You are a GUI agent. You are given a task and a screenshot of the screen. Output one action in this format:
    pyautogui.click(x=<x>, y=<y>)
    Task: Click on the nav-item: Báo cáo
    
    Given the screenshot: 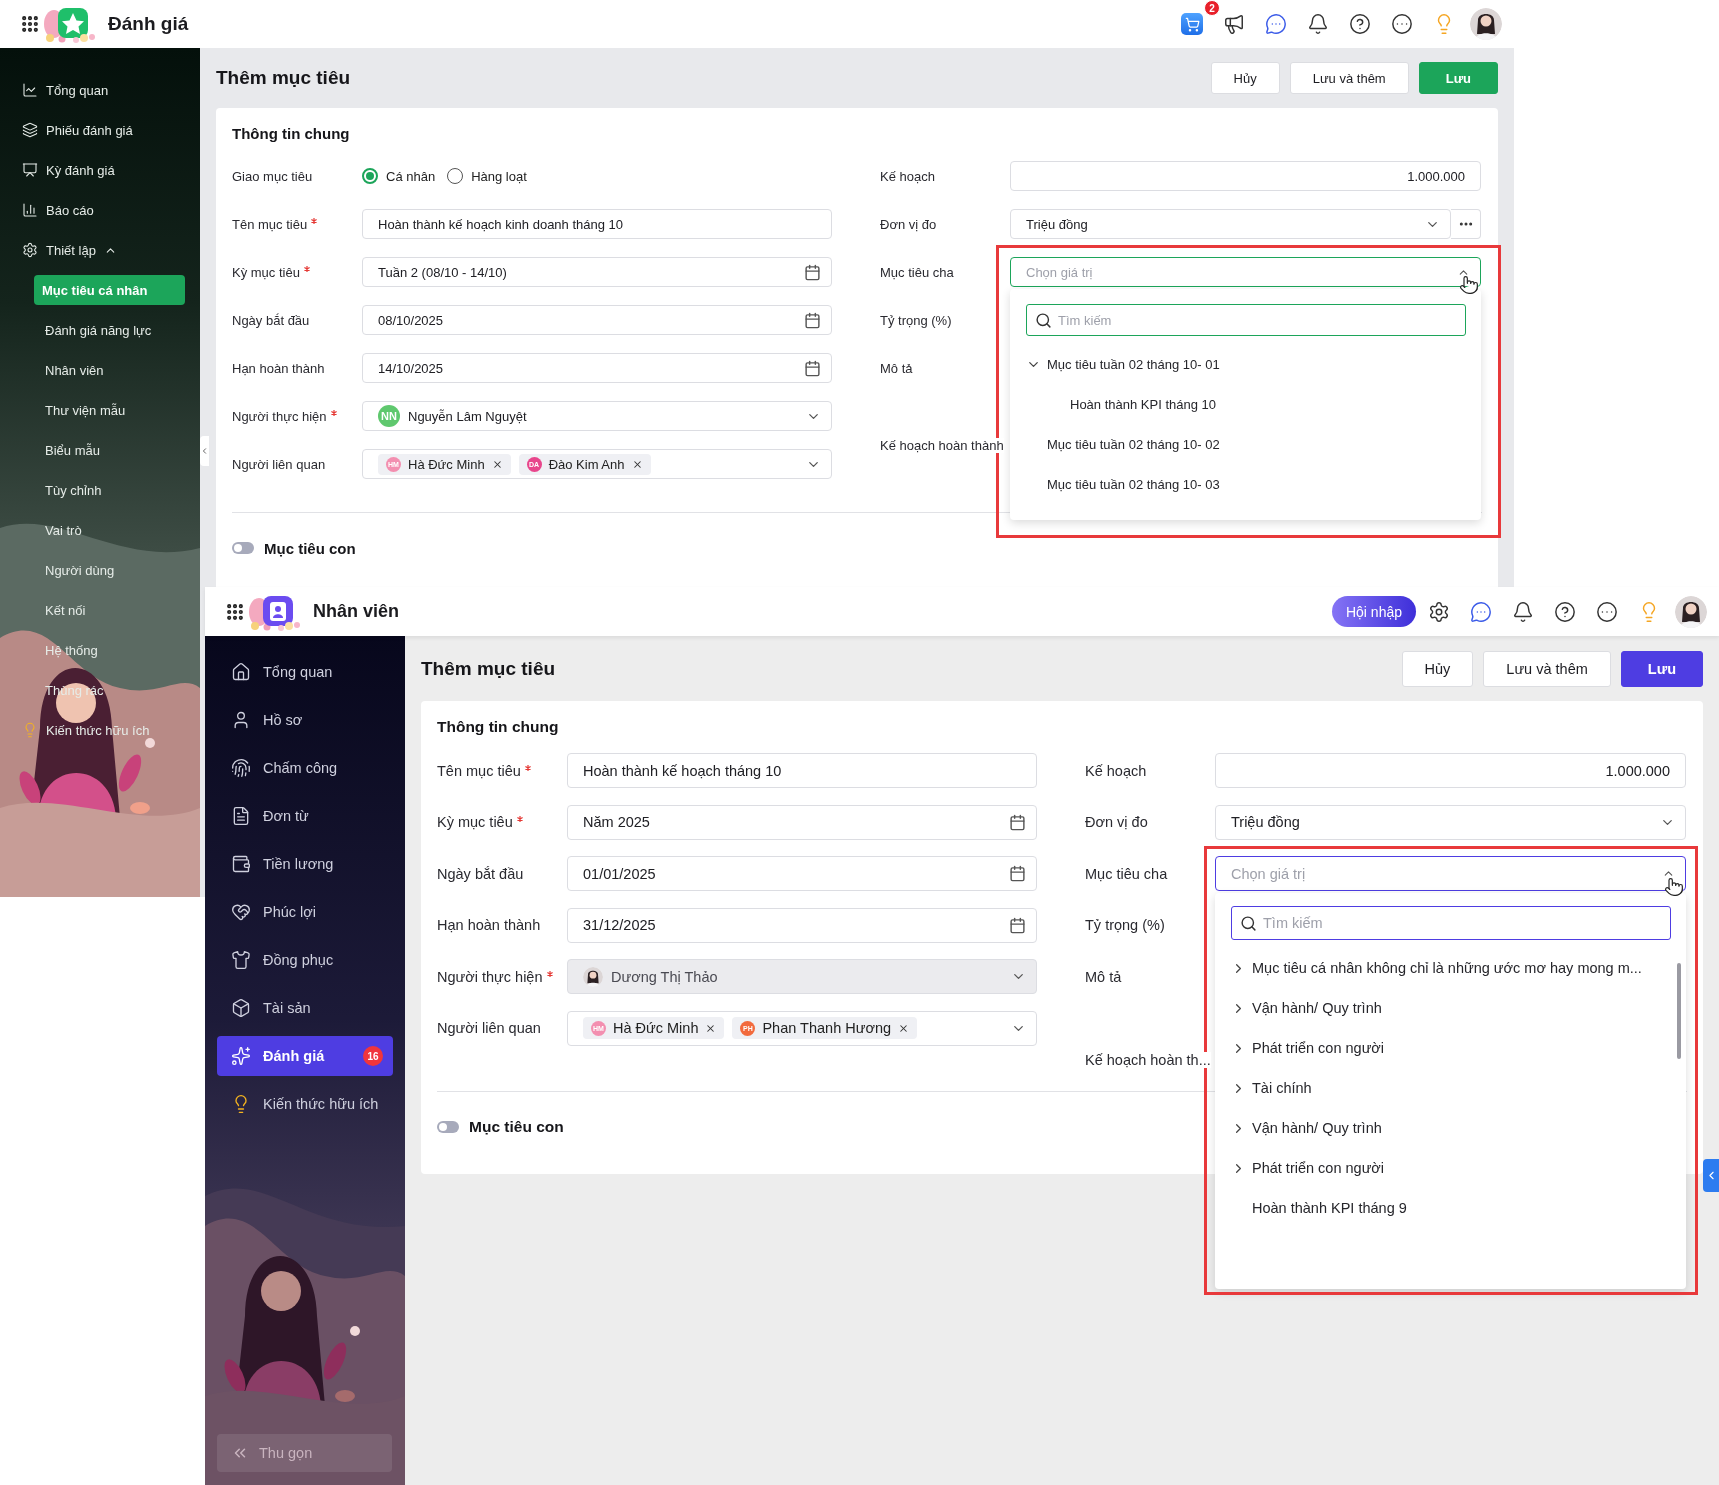 What is the action you would take?
    pyautogui.click(x=100, y=210)
    